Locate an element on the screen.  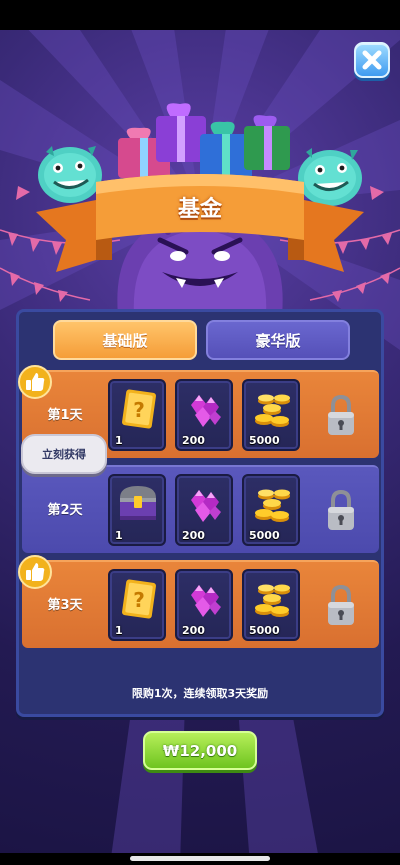
claim-now-tooltip: 立刻获得 is located at coordinates (64, 454).